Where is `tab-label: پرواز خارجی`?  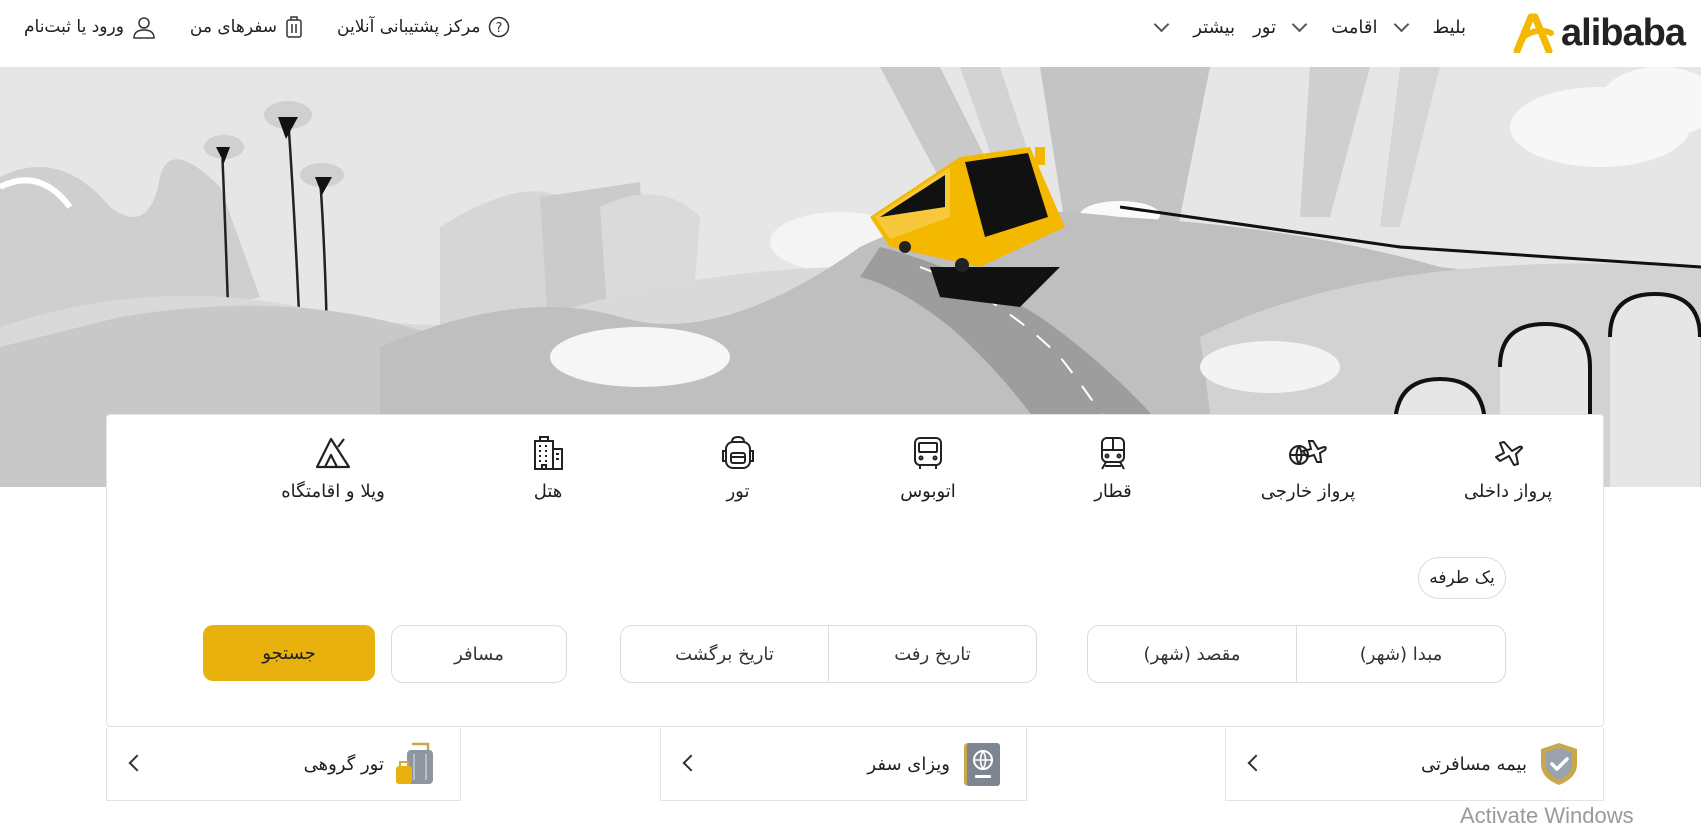 tab-label: پرواز خارجی is located at coordinates (1308, 491).